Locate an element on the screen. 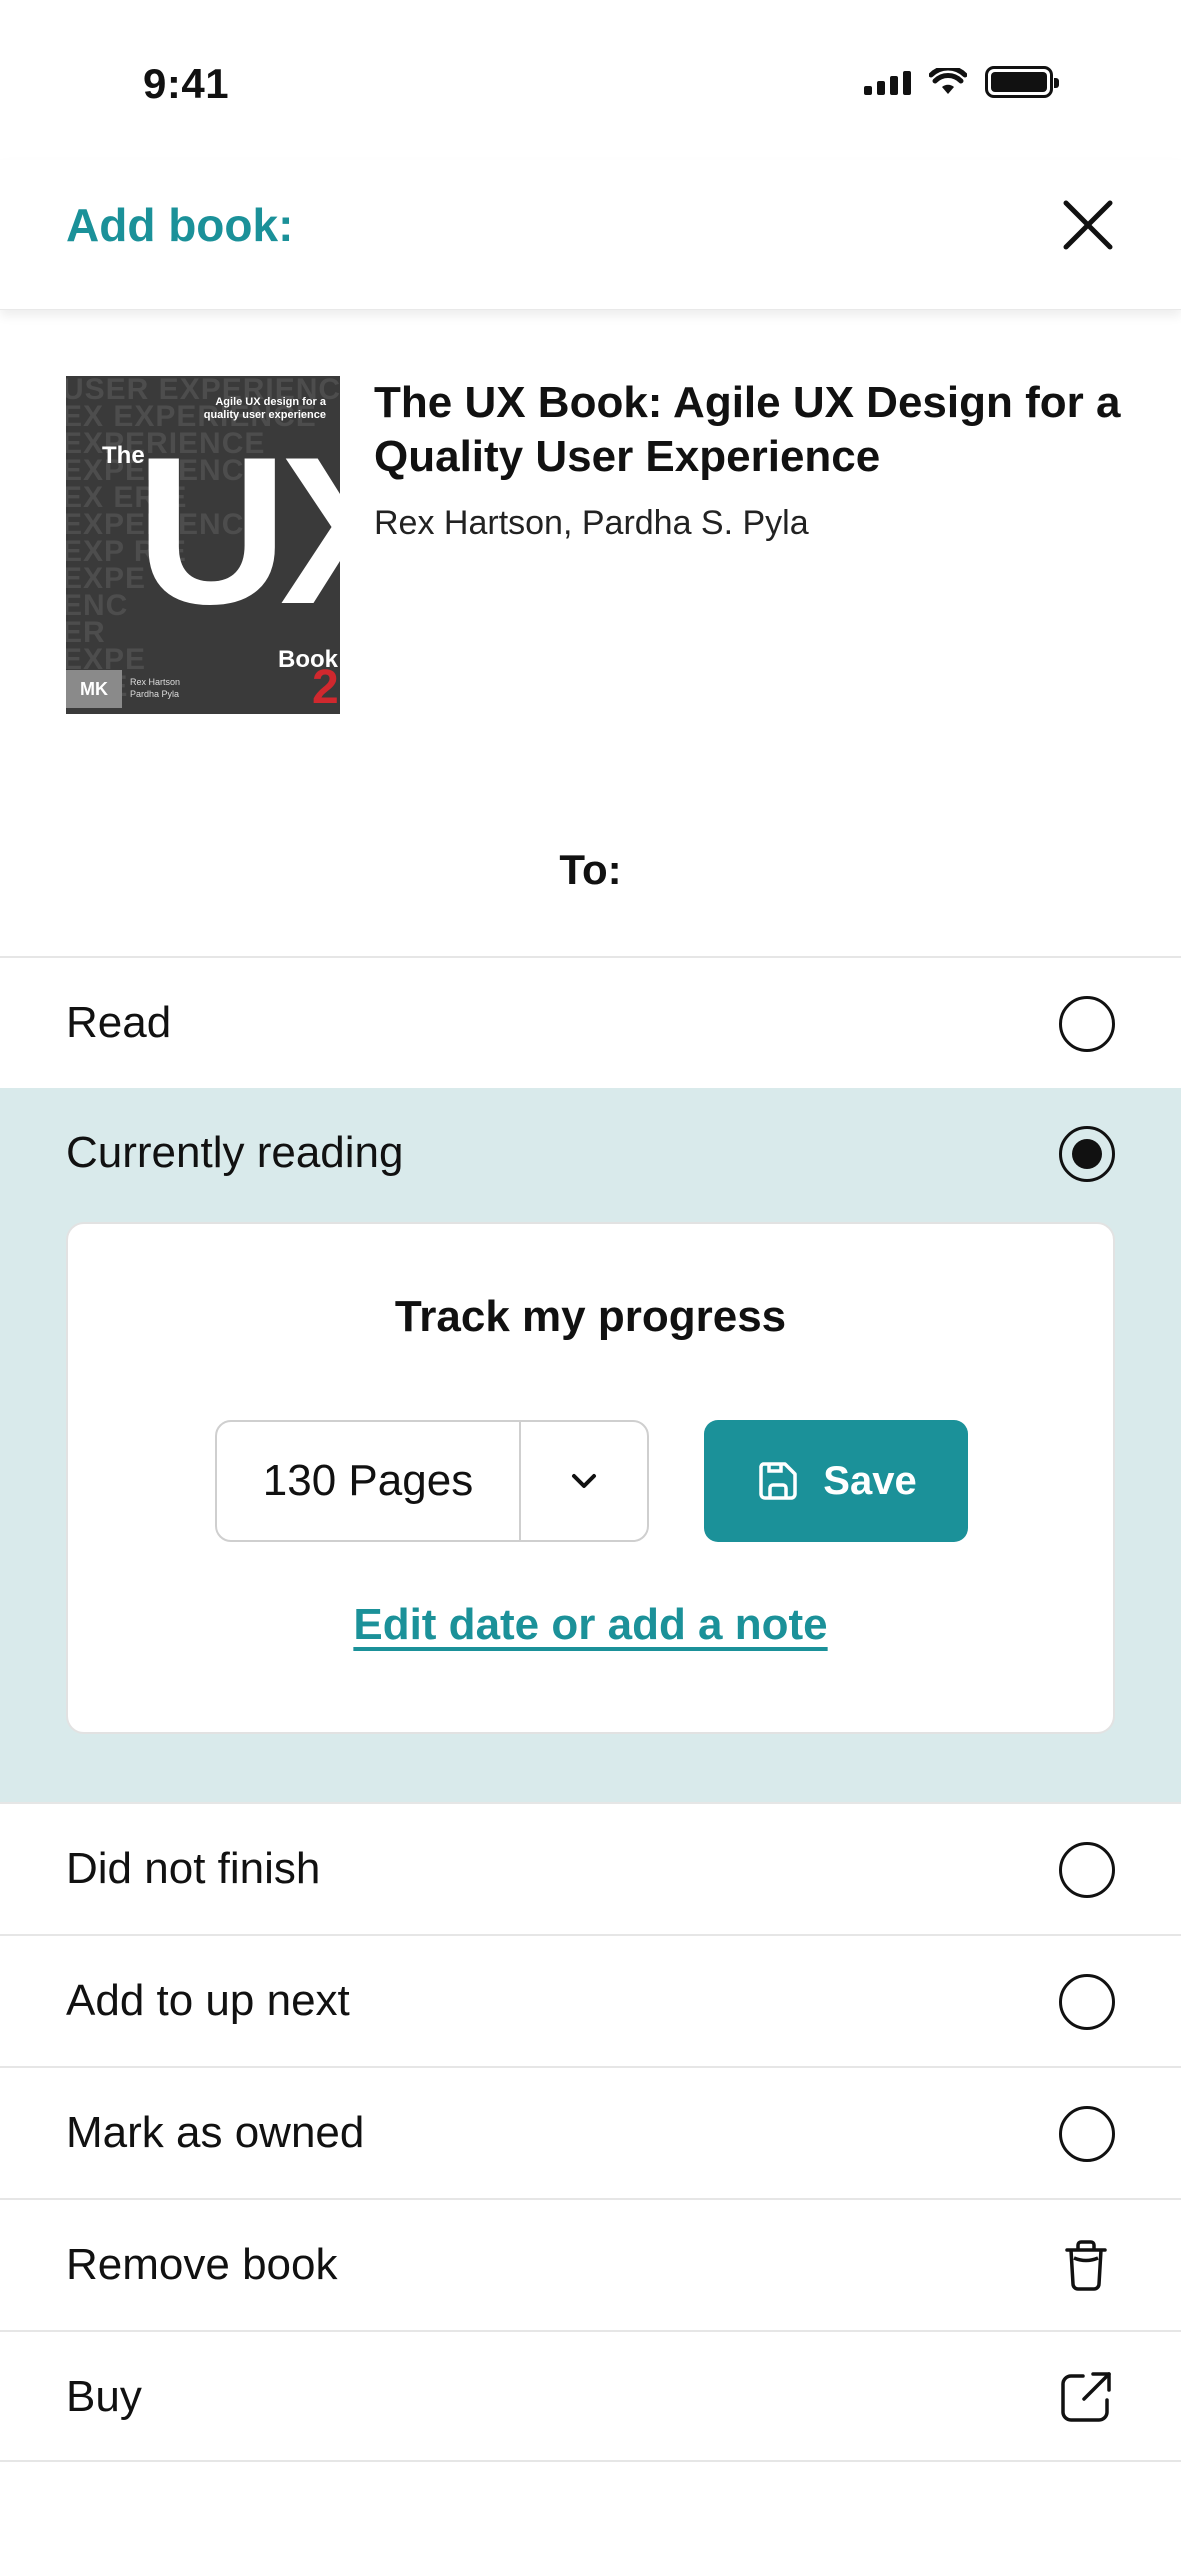 The width and height of the screenshot is (1181, 2560). list-bottom-divider is located at coordinates (590, 2461).